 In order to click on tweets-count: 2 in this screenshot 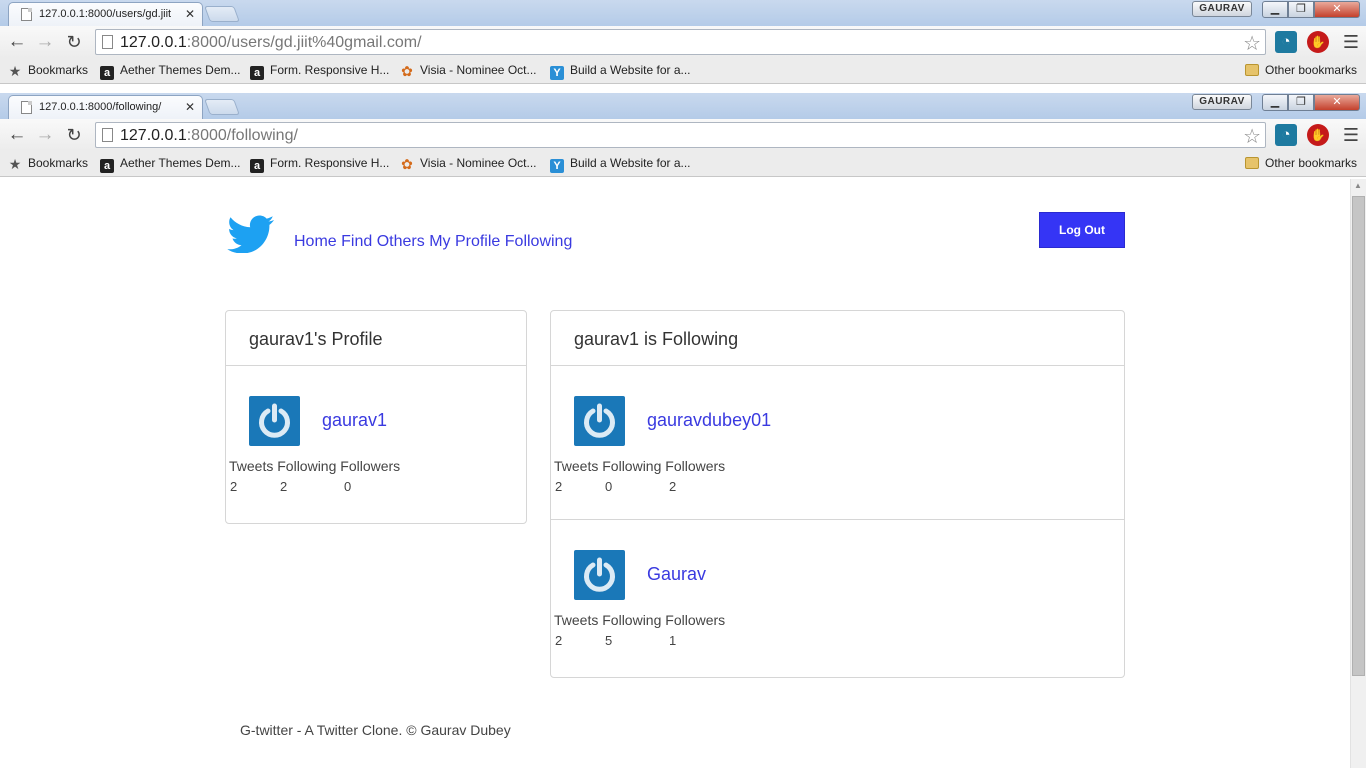, I will do `click(234, 486)`.